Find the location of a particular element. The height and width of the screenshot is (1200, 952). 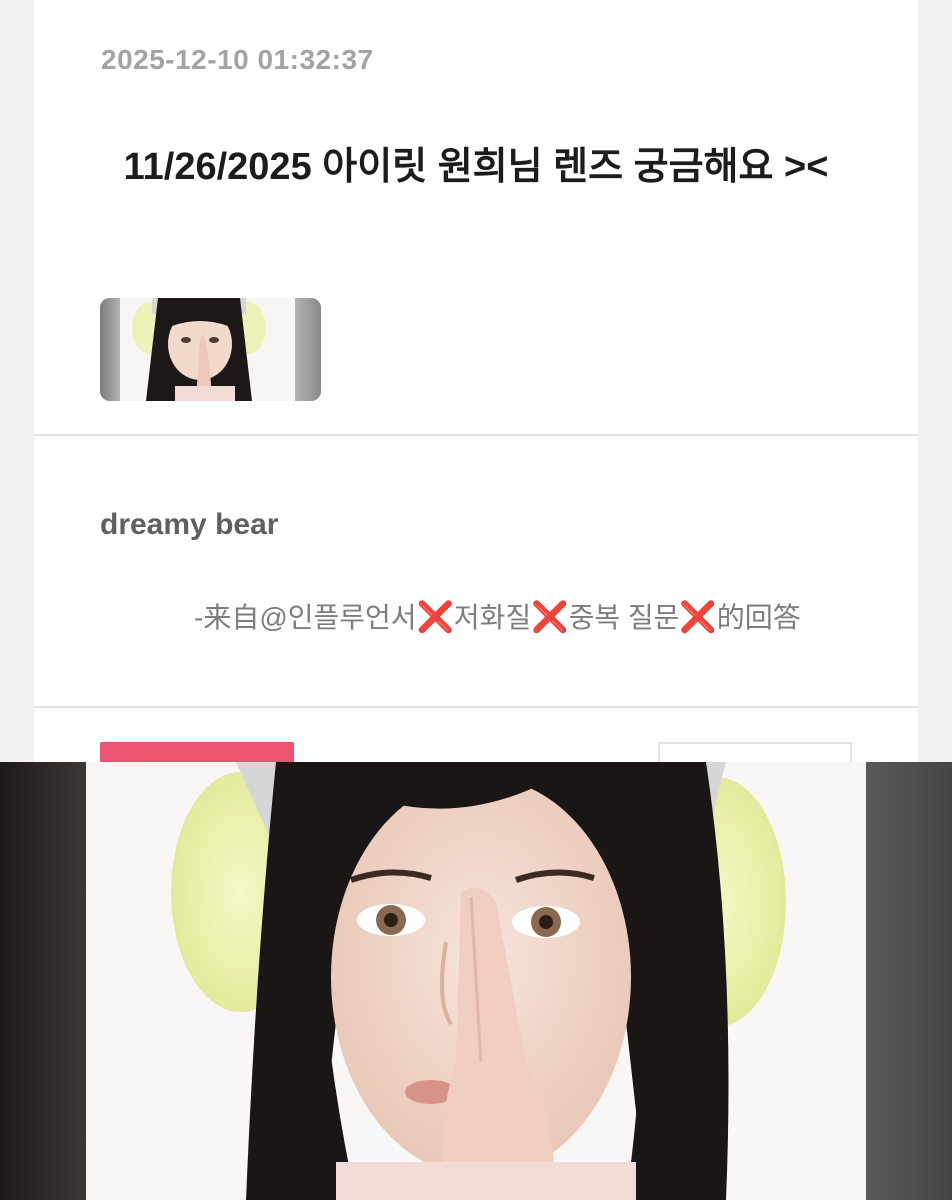

answer-source-line: -来自@인플루언서❌저화질❌중복 질문❌的回答 is located at coordinates (497, 616).